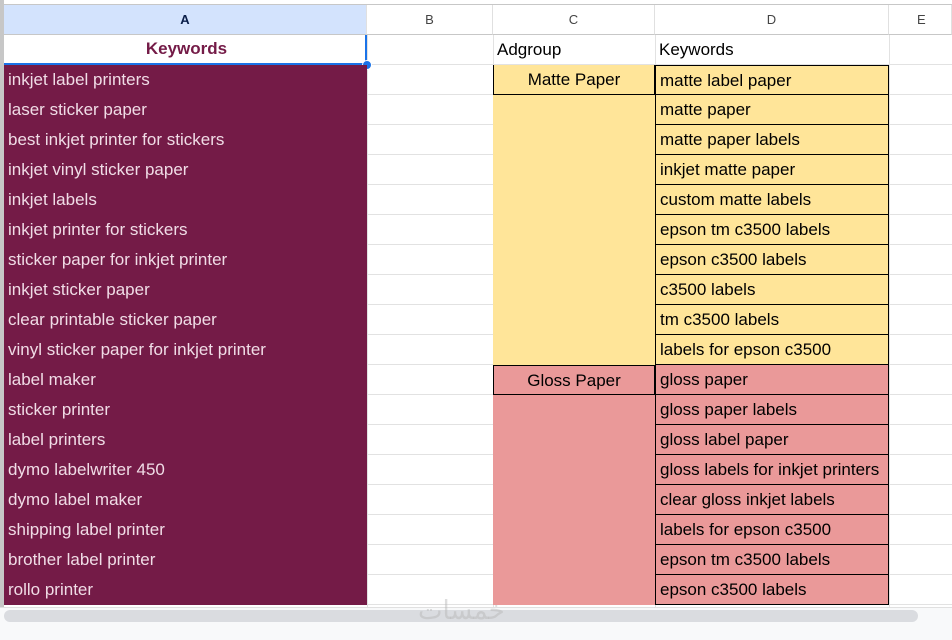 This screenshot has height=640, width=952. I want to click on keywords-d-header-cell: Keywords, so click(772, 50).